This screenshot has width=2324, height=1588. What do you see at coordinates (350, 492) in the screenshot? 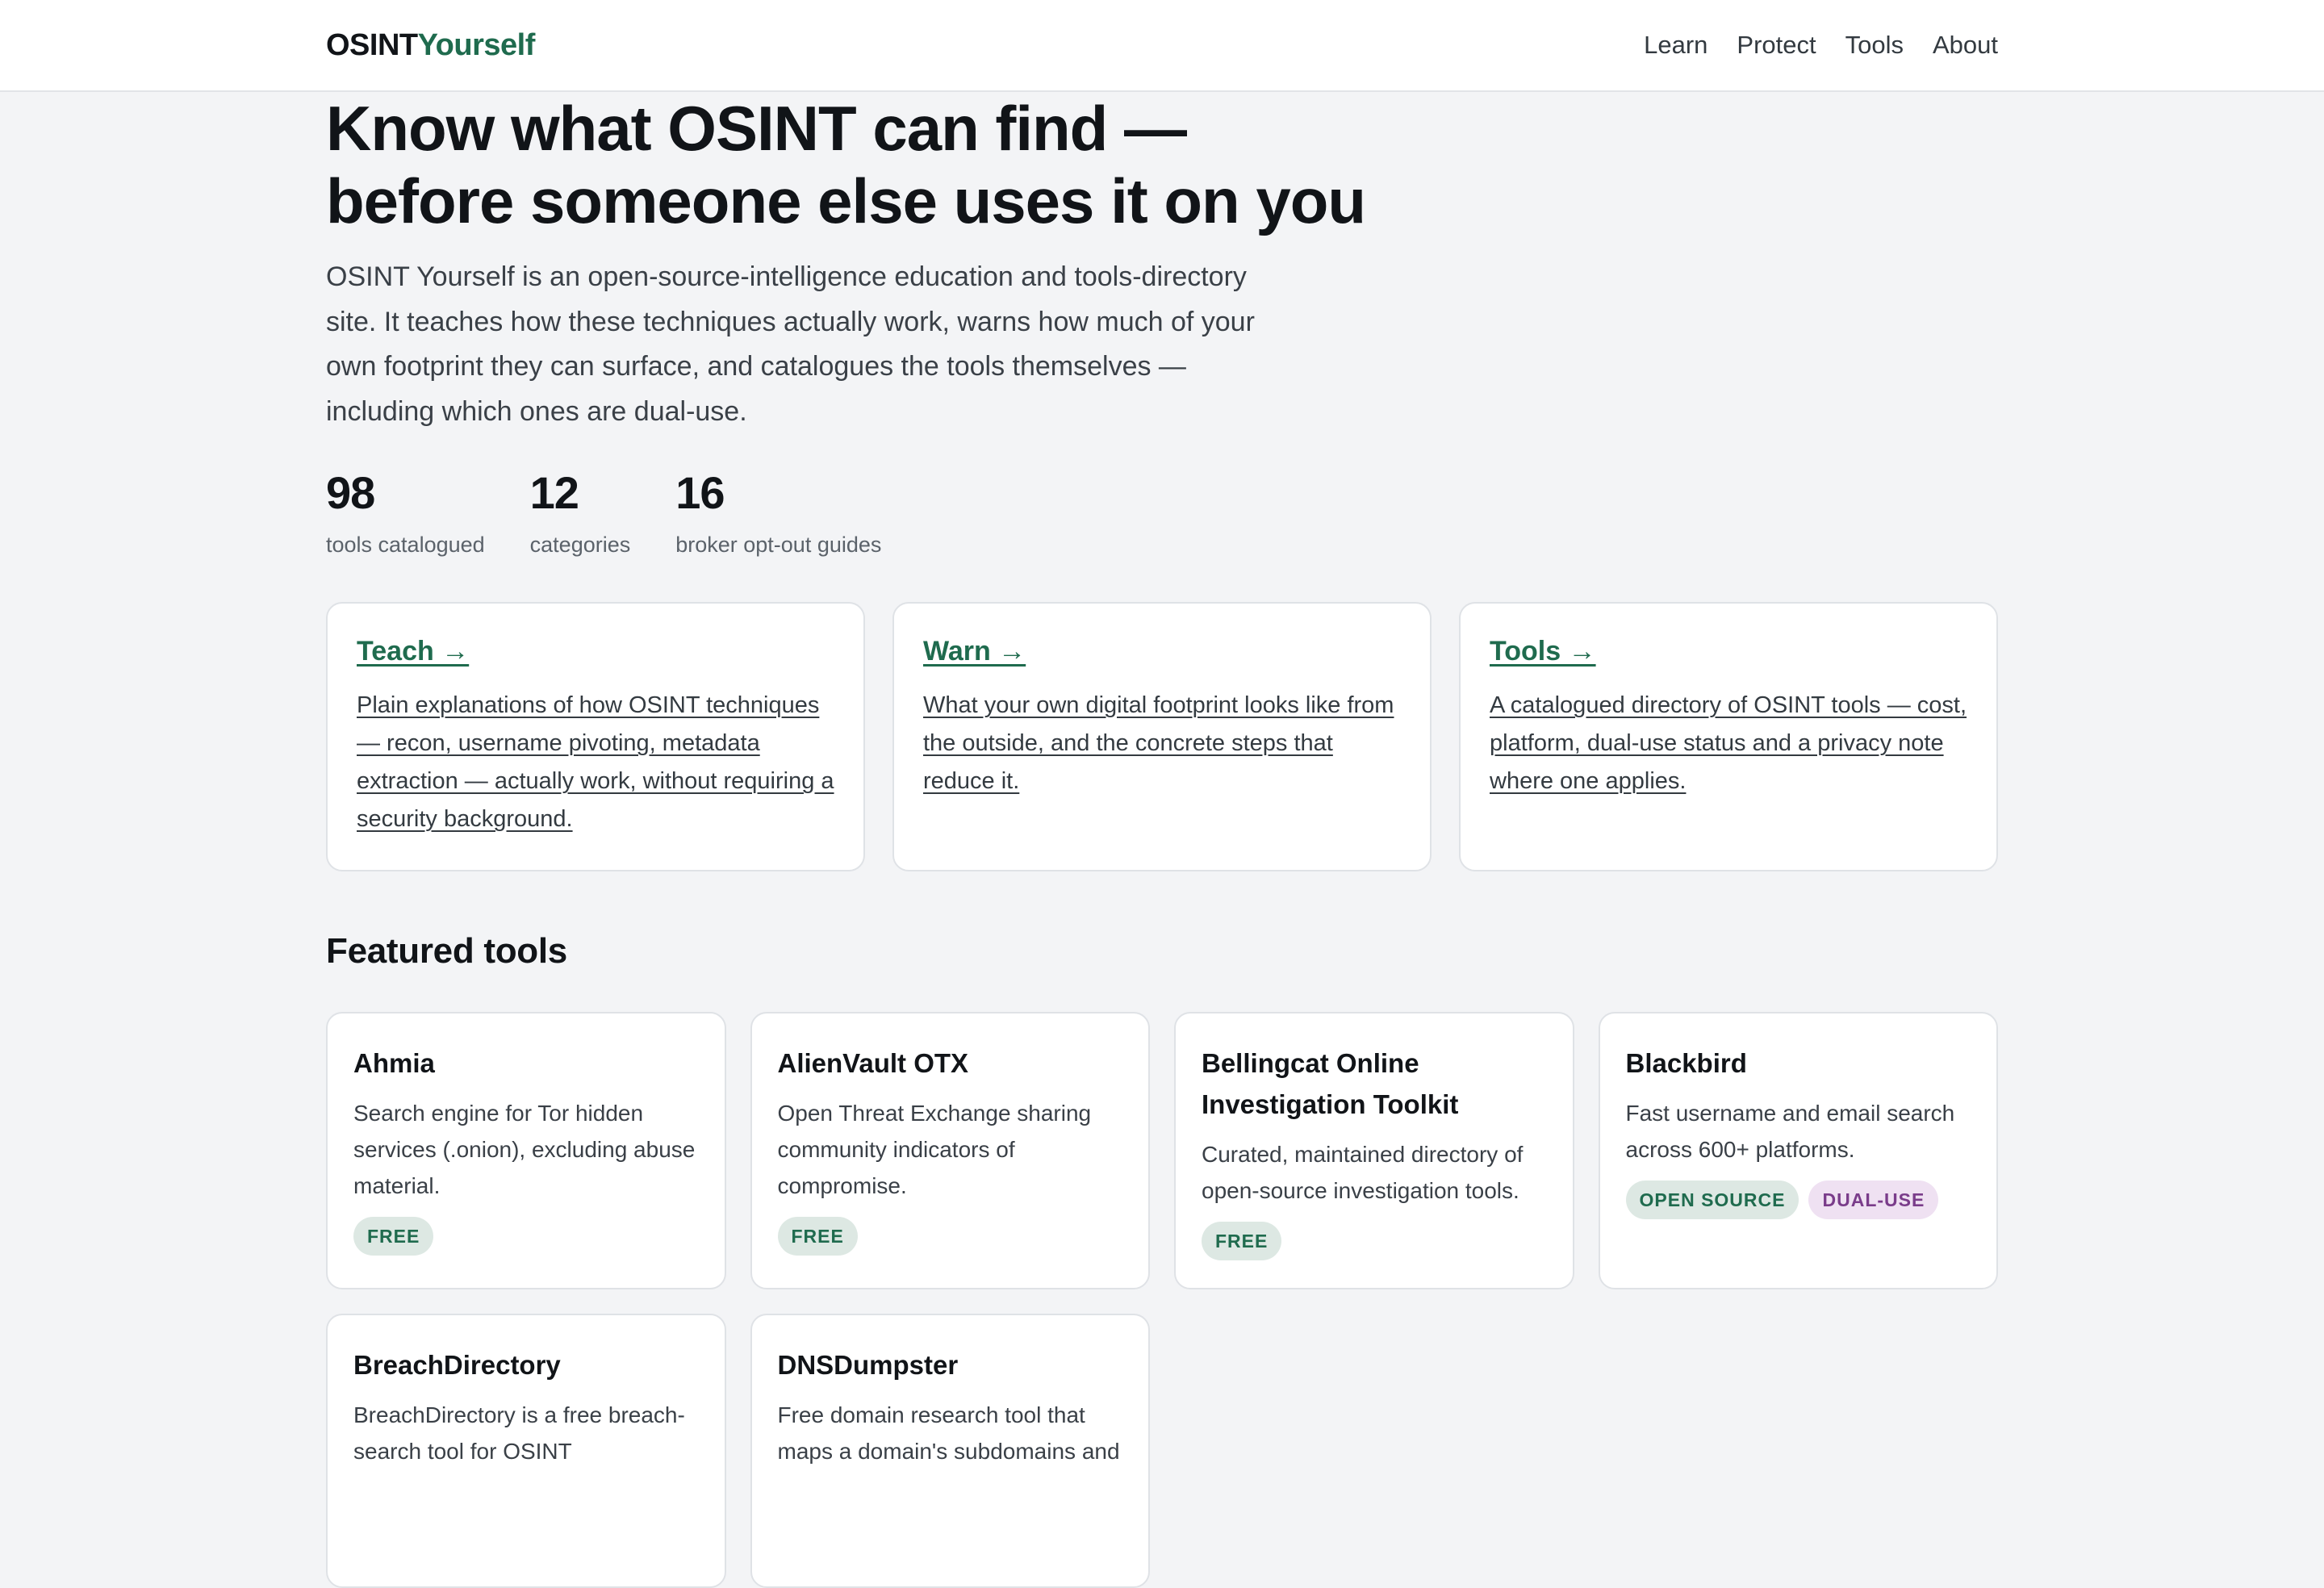
I see `stat-value: 98` at bounding box center [350, 492].